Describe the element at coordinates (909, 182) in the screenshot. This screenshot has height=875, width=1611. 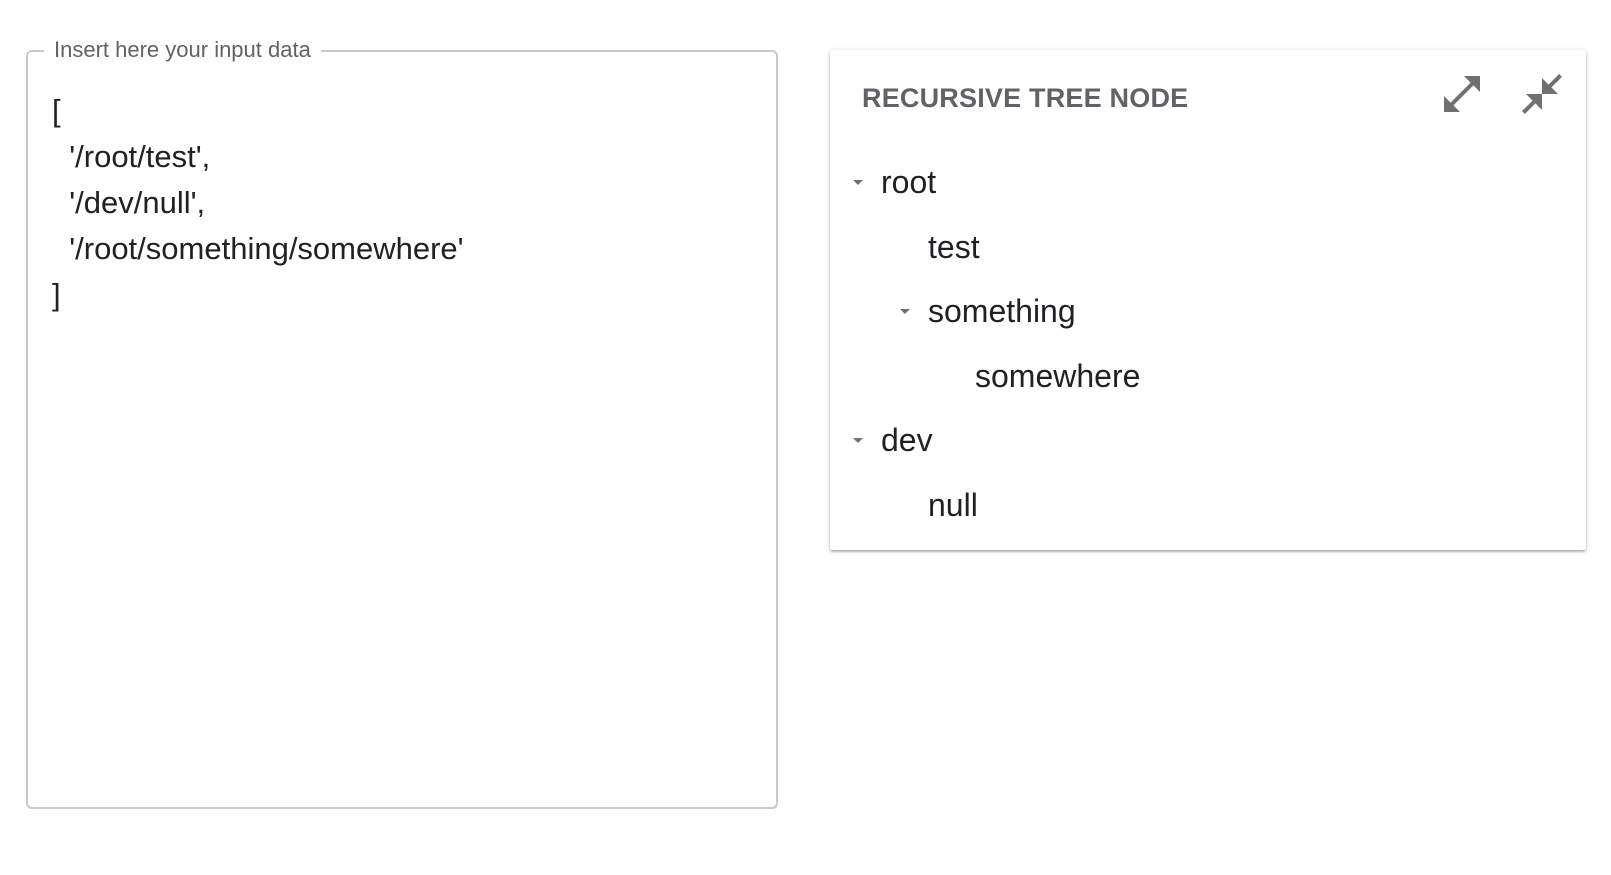
I see `tree-node-label: root` at that location.